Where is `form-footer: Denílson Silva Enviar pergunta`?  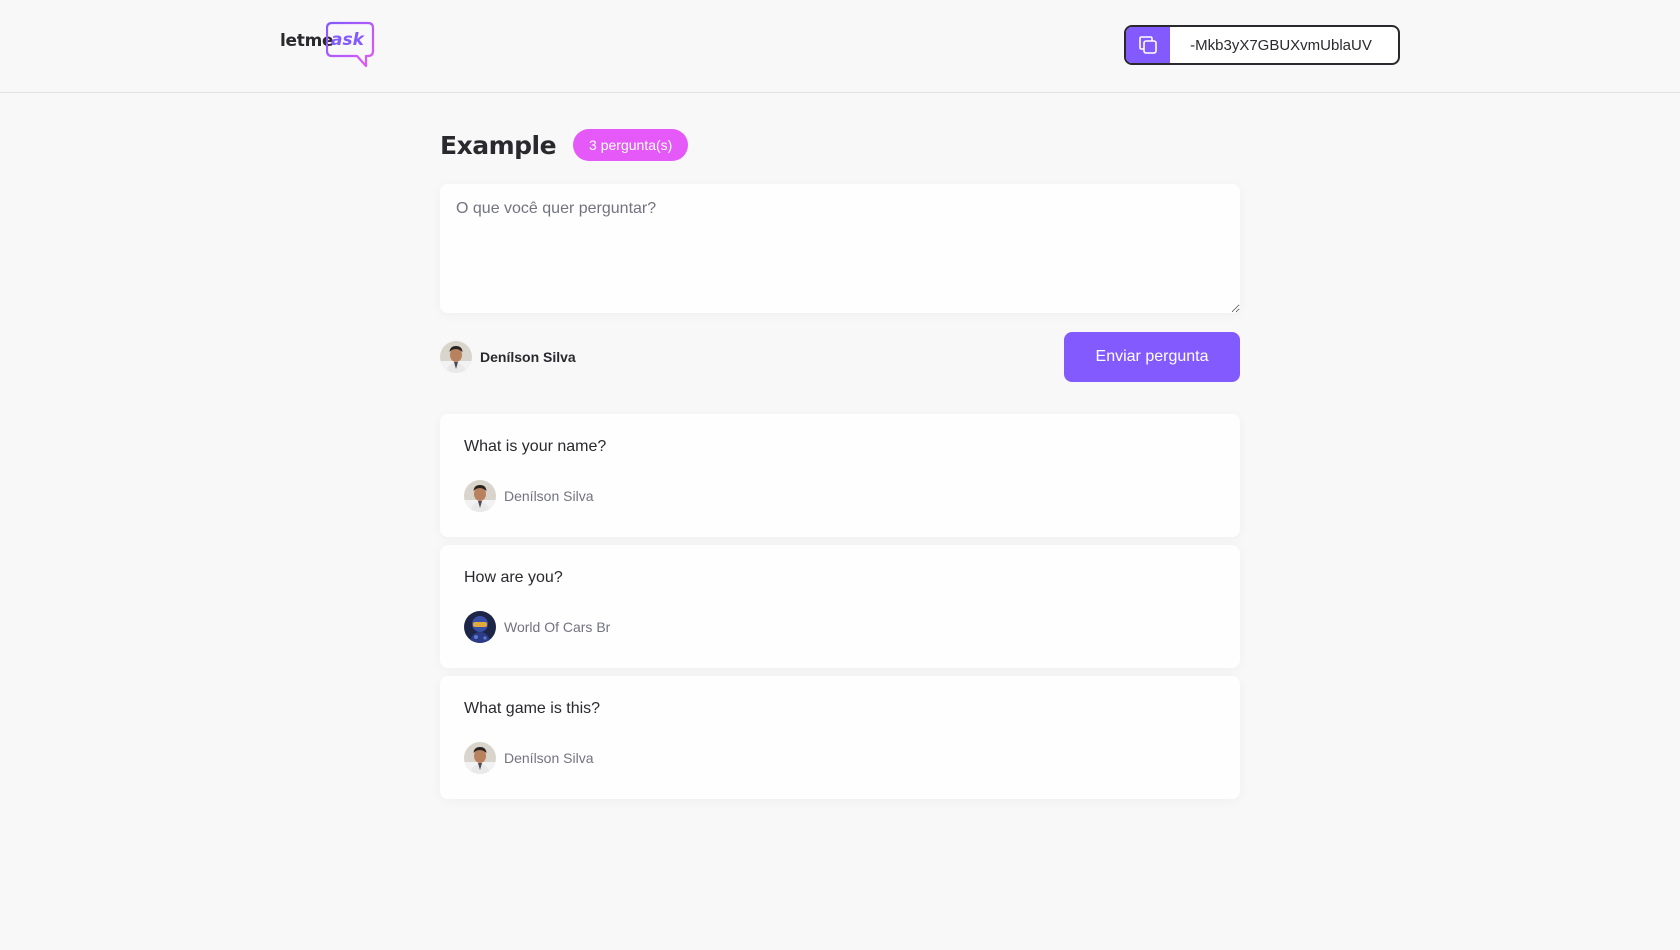 form-footer: Denílson Silva Enviar pergunta is located at coordinates (840, 357).